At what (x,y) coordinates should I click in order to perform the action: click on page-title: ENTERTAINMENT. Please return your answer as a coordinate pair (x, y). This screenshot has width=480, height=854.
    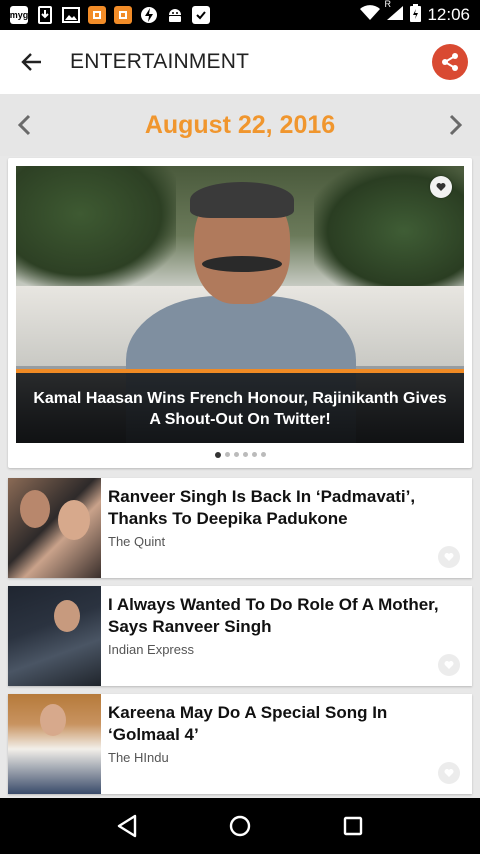
    Looking at the image, I should click on (160, 61).